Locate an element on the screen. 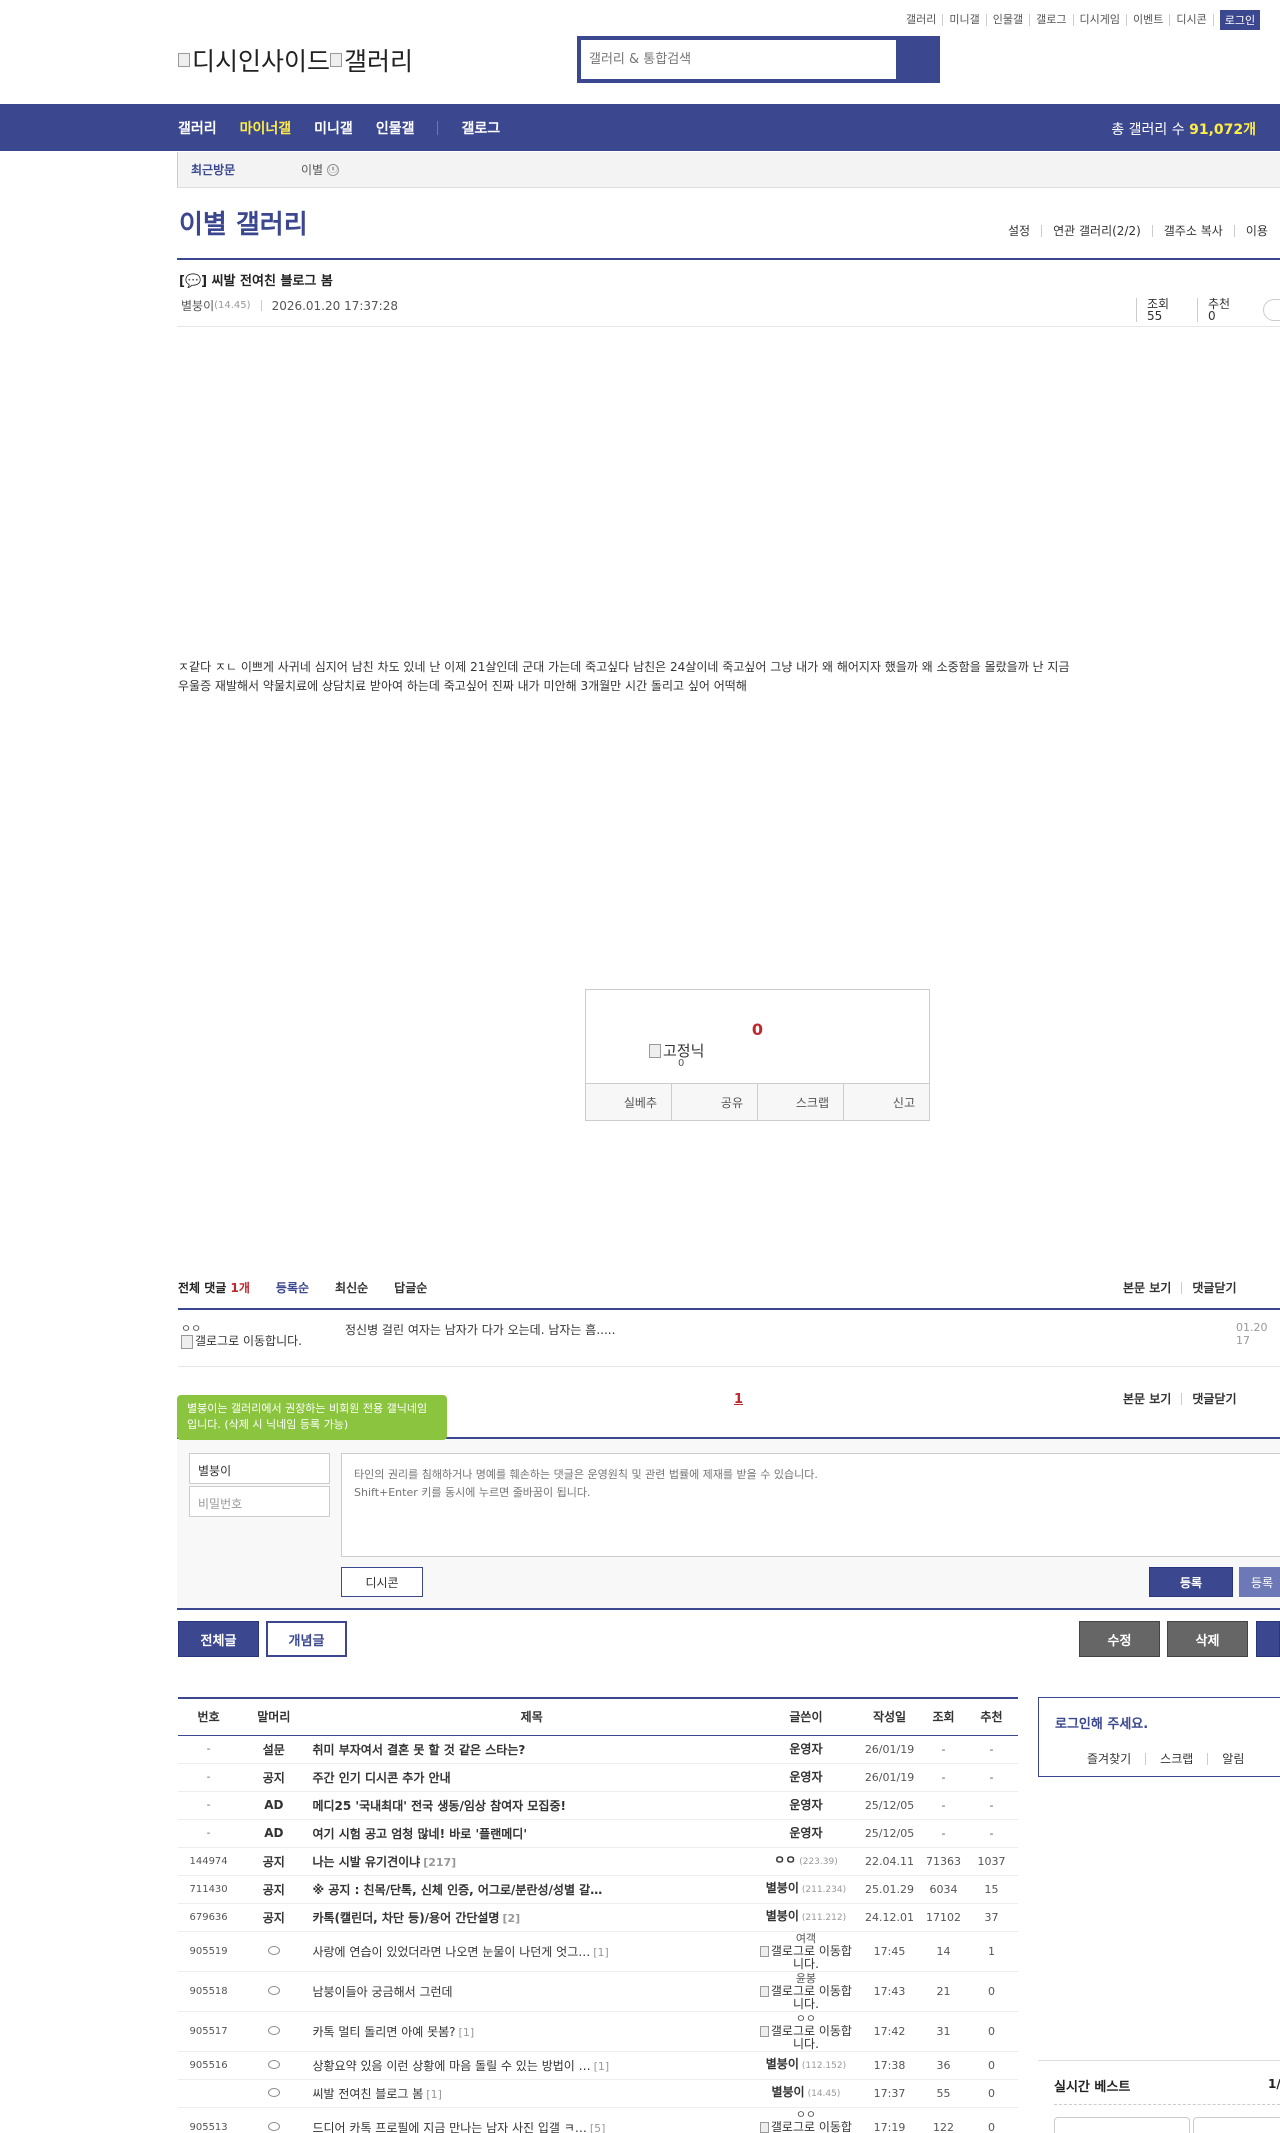  search-button is located at coordinates (916, 59).